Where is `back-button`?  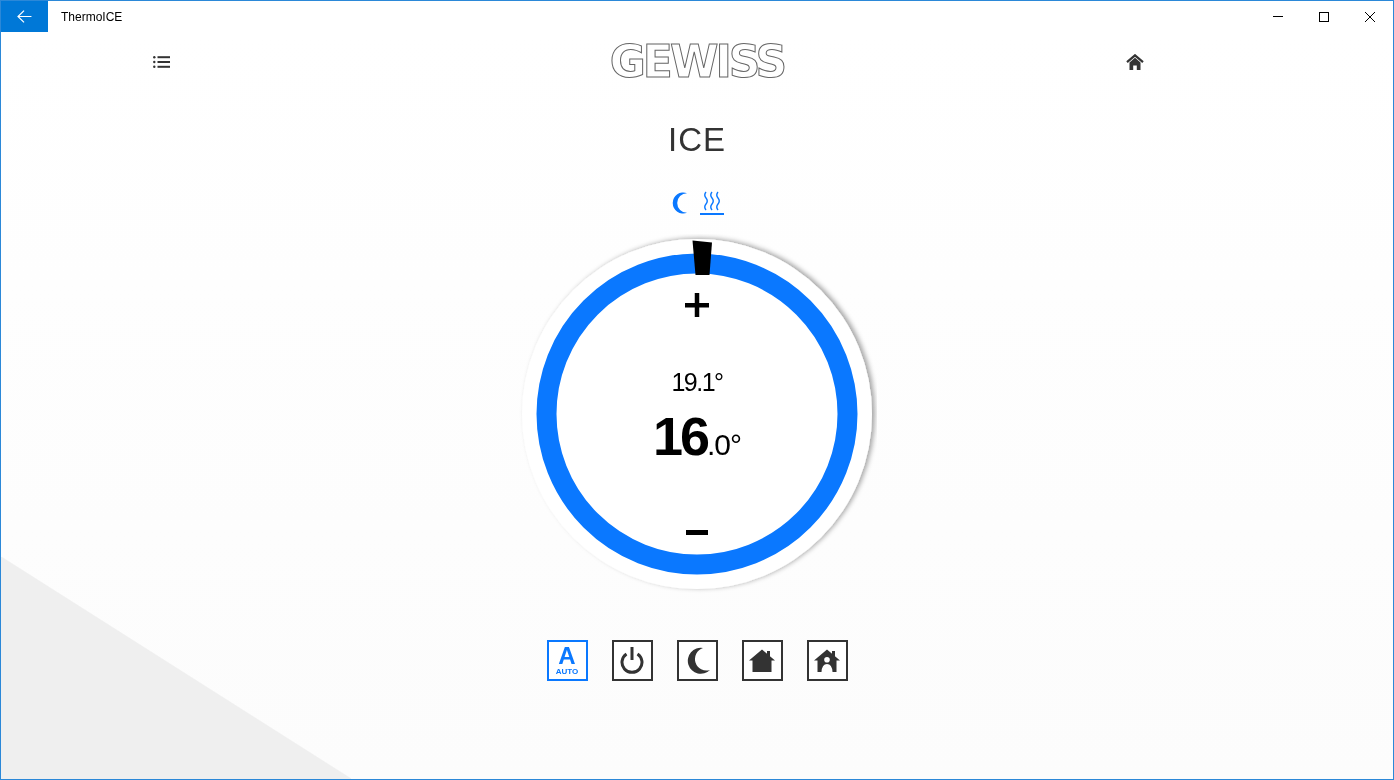
back-button is located at coordinates (24, 16).